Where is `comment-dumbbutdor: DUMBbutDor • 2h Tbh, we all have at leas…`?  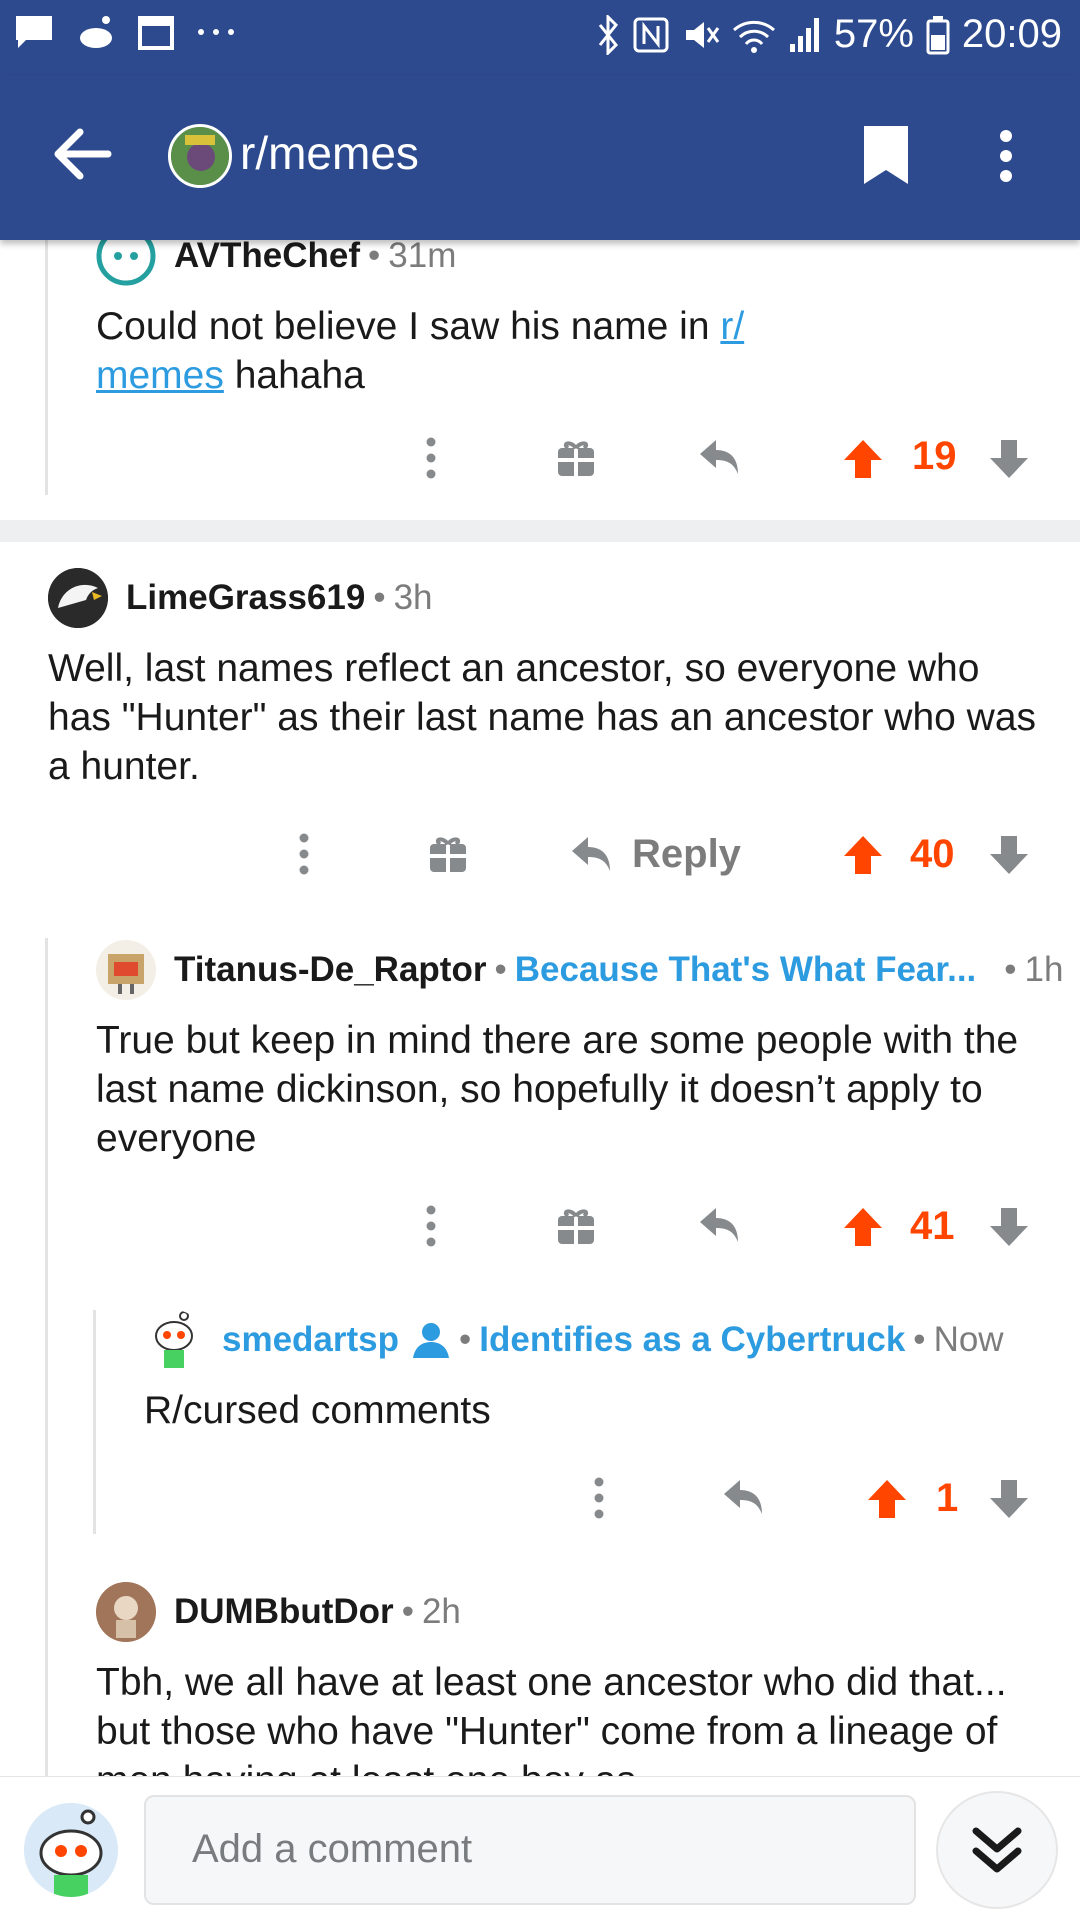
comment-dumbbutdor: DUMBbutDor • 2h Tbh, we all have at leas… is located at coordinates (568, 1679).